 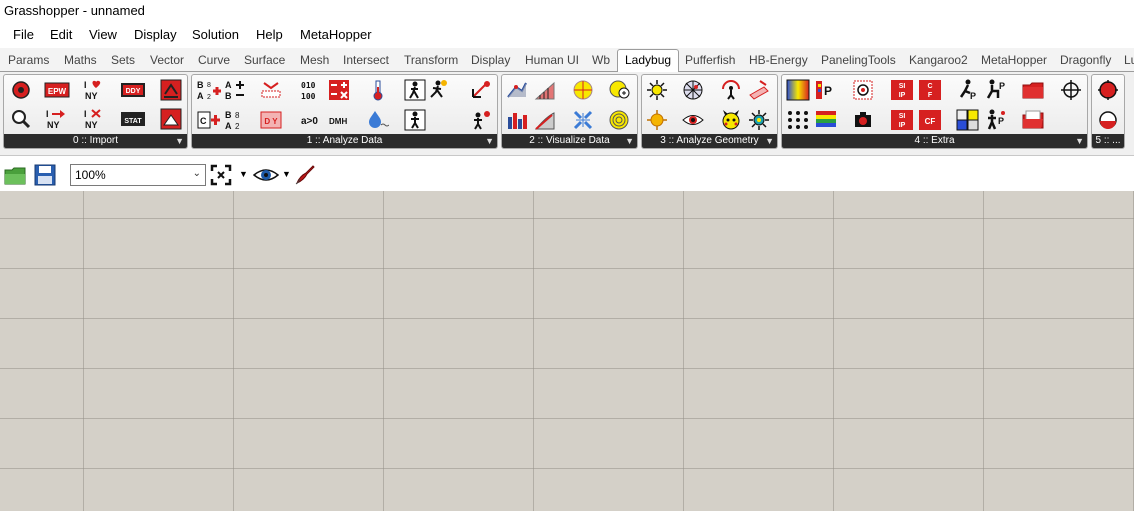 I want to click on tab-pufferfish: Pufferfish, so click(x=710, y=60).